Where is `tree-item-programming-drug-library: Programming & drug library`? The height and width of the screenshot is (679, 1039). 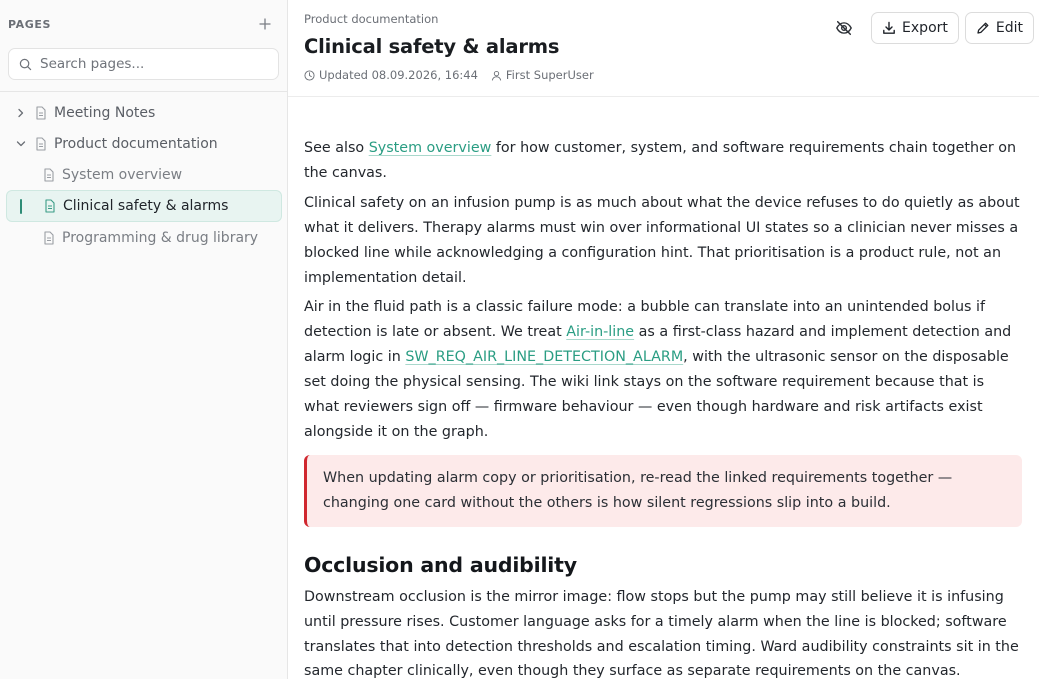 tree-item-programming-drug-library: Programming & drug library is located at coordinates (144, 237).